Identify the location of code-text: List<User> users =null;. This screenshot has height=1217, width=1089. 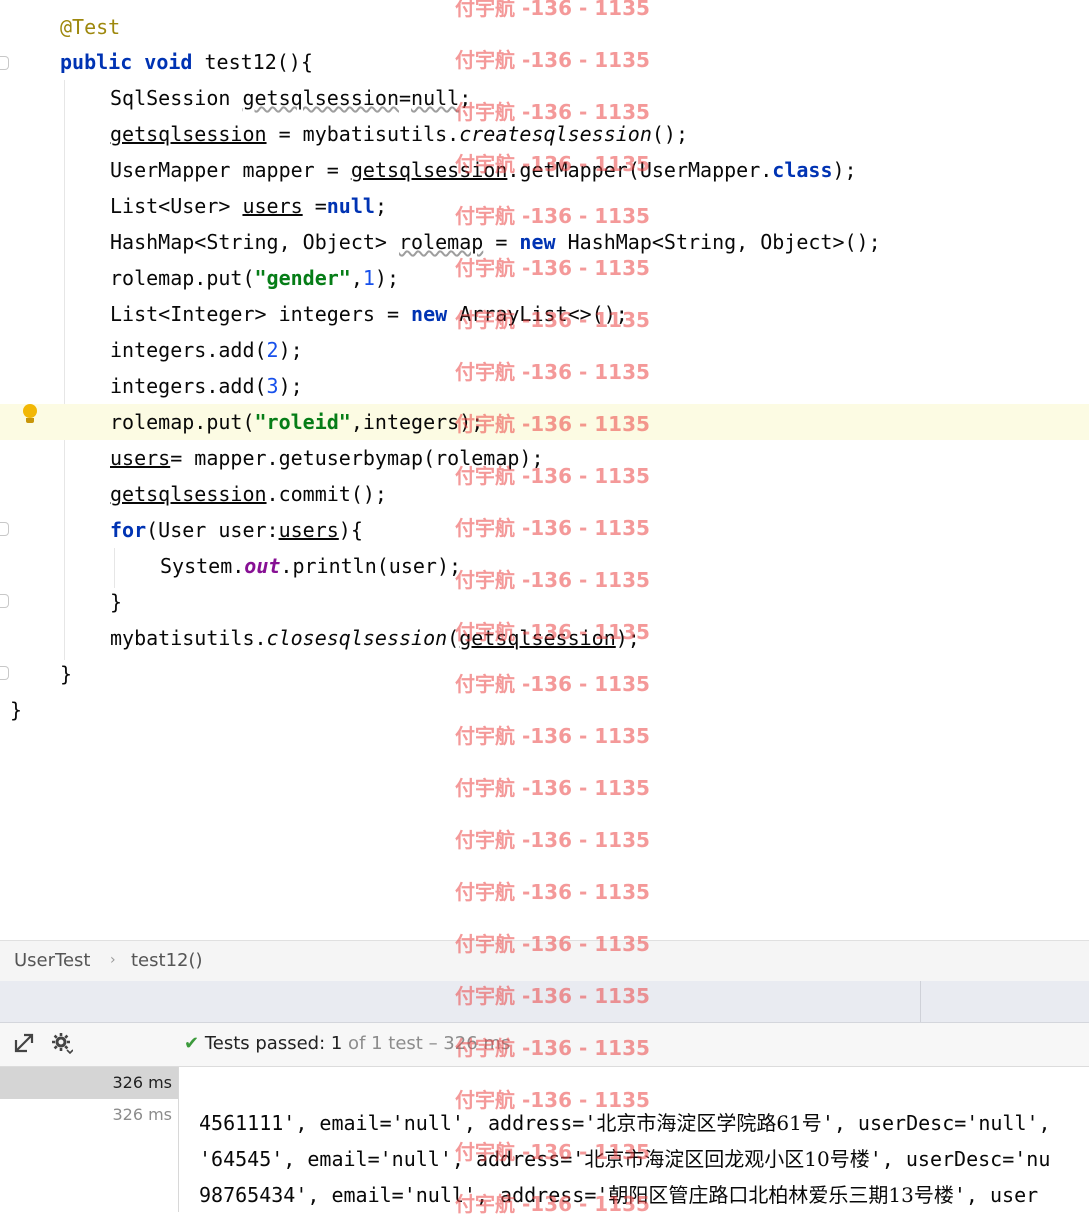
(248, 206).